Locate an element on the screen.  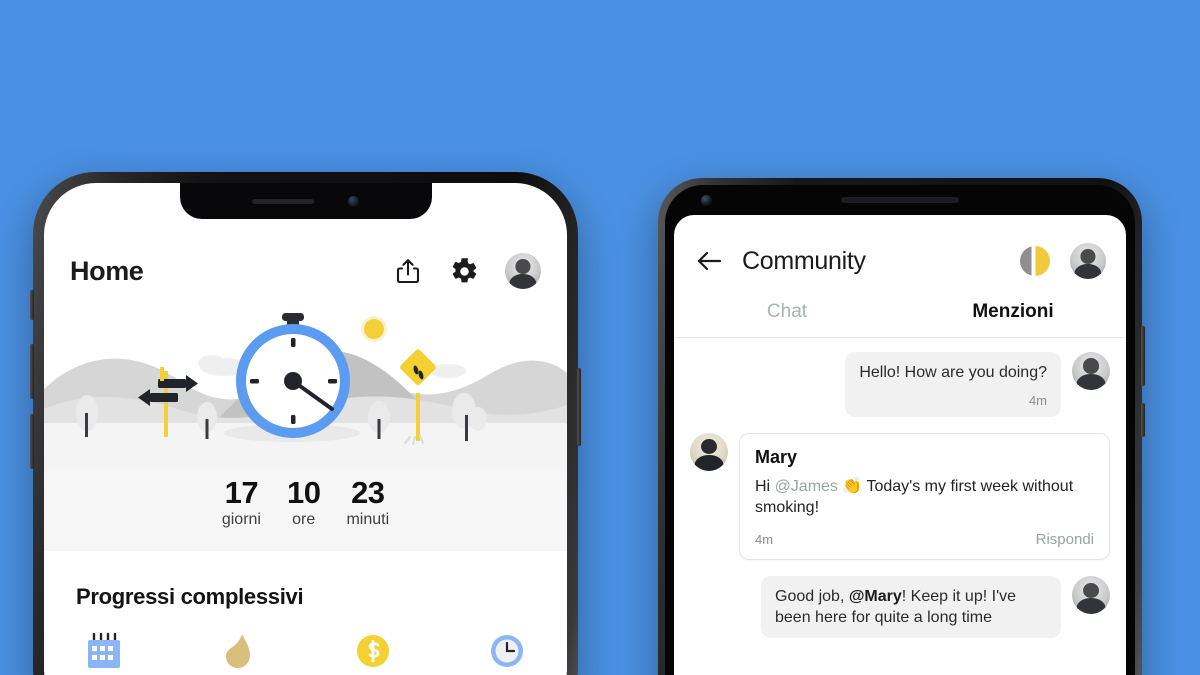
iphone-notch is located at coordinates (305, 201).